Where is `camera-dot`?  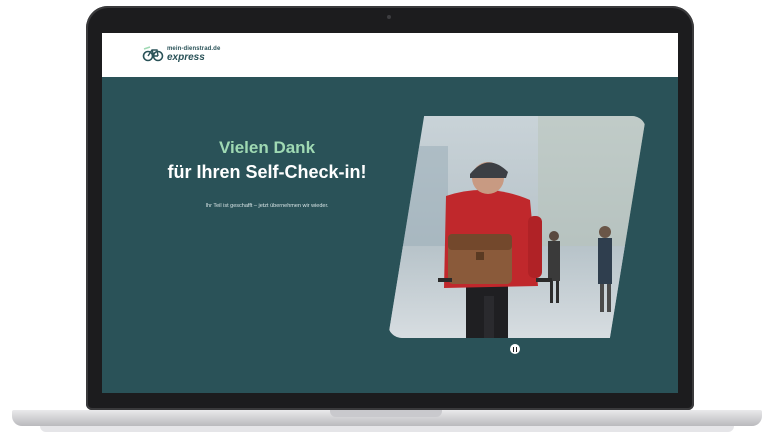 camera-dot is located at coordinates (389, 17).